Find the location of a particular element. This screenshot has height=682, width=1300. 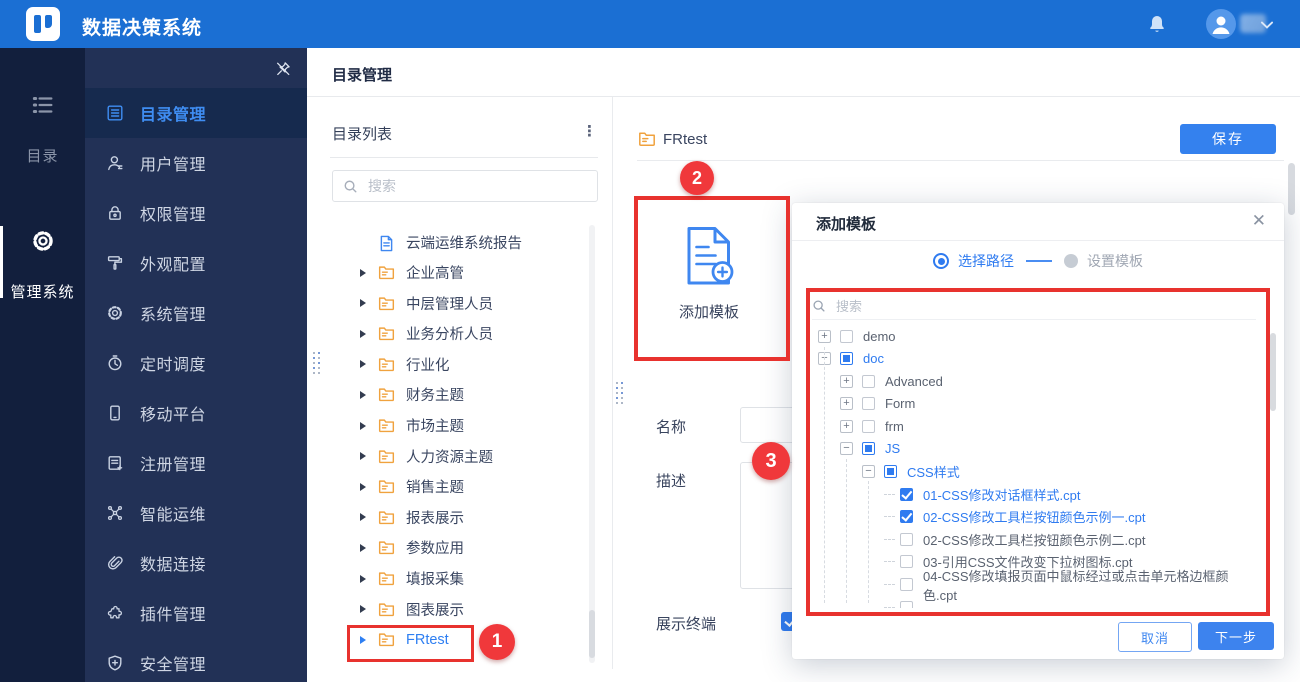

template-tree-item: + Form is located at coordinates (1038, 404).